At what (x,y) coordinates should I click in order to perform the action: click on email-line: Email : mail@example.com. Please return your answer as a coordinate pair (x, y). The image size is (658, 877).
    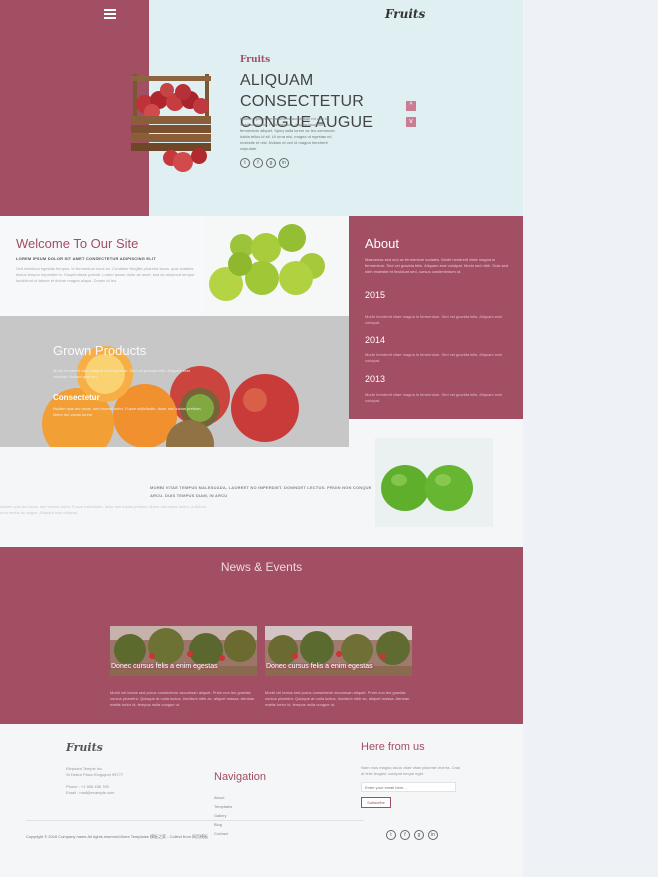
    Looking at the image, I should click on (90, 792).